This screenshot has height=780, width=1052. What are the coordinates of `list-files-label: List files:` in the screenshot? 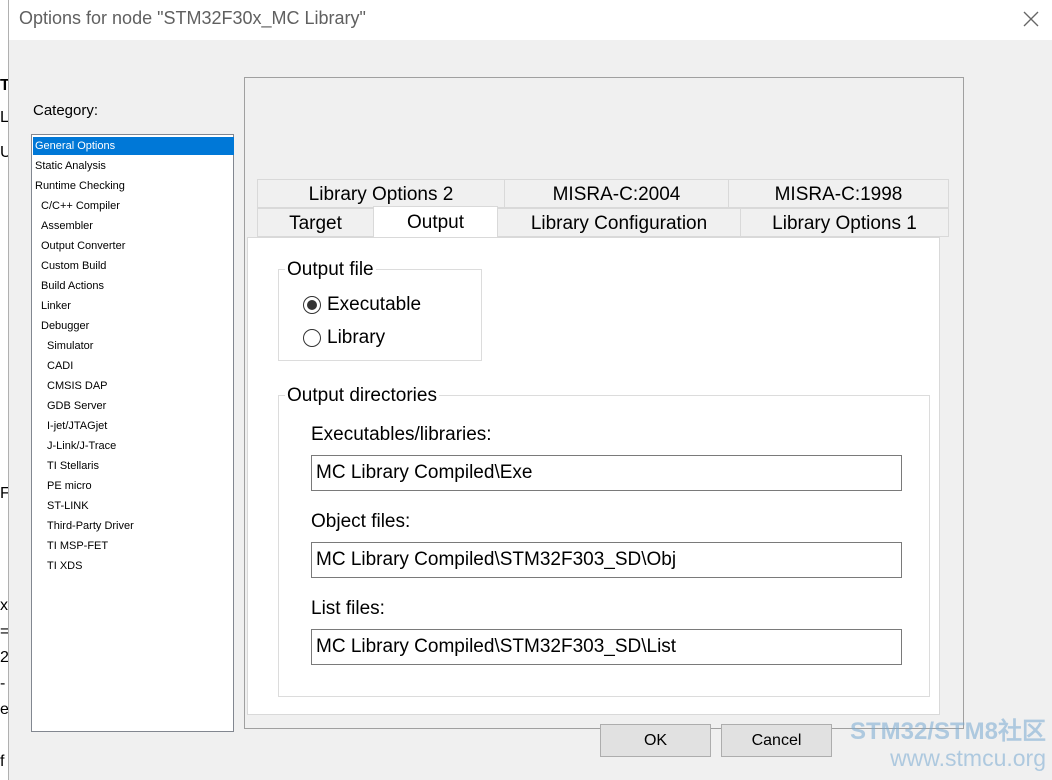 It's located at (348, 608).